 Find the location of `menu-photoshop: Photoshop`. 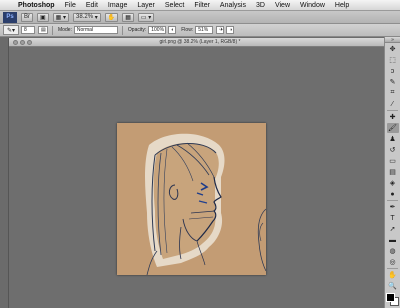

menu-photoshop: Photoshop is located at coordinates (38, 5).